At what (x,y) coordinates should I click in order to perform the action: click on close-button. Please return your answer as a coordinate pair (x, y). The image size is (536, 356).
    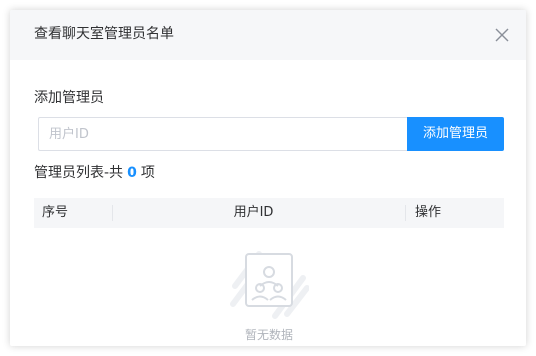
    Looking at the image, I should click on (502, 35).